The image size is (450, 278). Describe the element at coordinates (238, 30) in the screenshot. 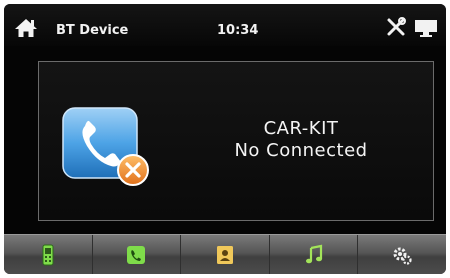

I see `clock-time: 10:34` at that location.